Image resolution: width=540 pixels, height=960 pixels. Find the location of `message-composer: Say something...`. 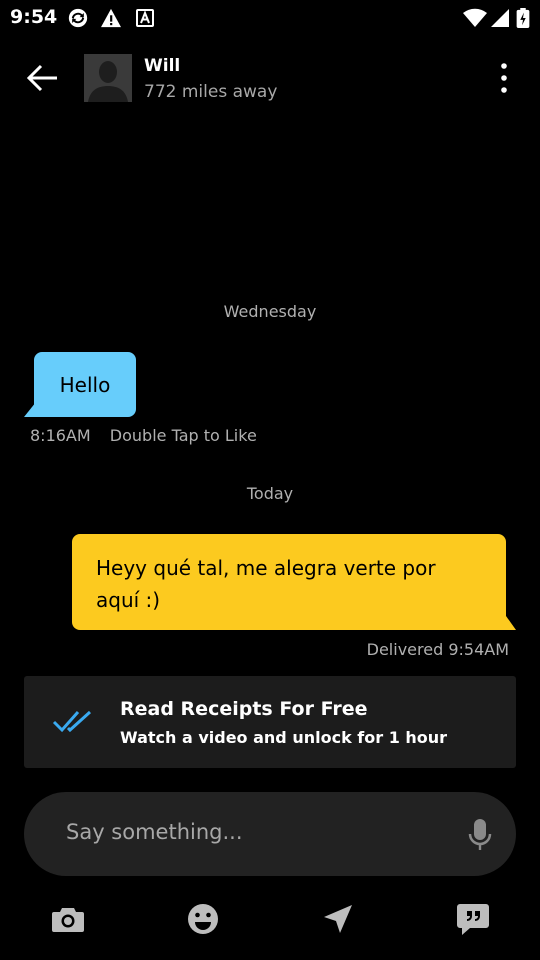

message-composer: Say something... is located at coordinates (270, 834).